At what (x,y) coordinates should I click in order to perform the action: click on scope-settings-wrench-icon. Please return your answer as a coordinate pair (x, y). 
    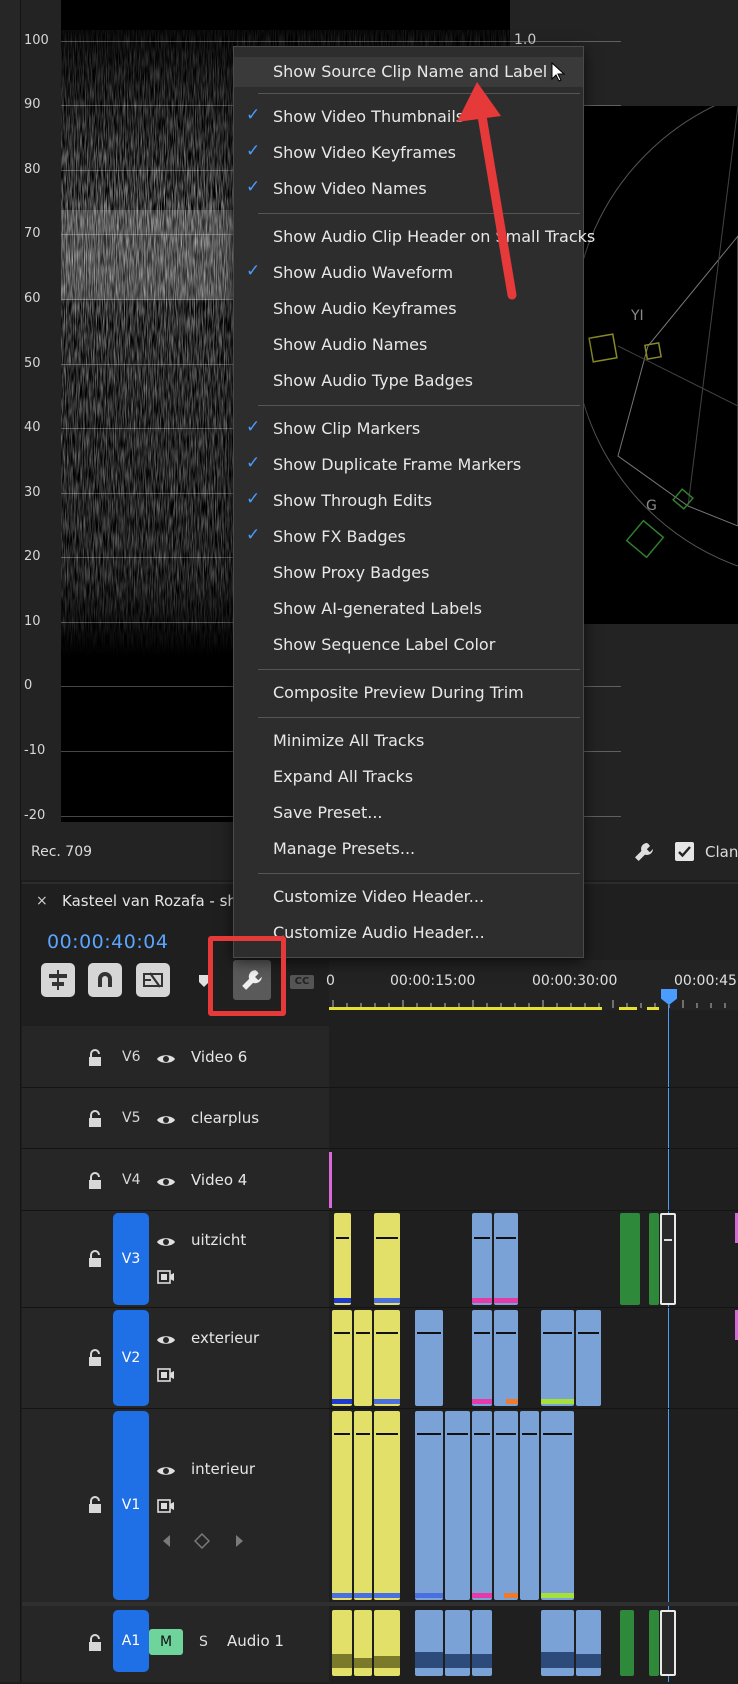
    Looking at the image, I should click on (644, 854).